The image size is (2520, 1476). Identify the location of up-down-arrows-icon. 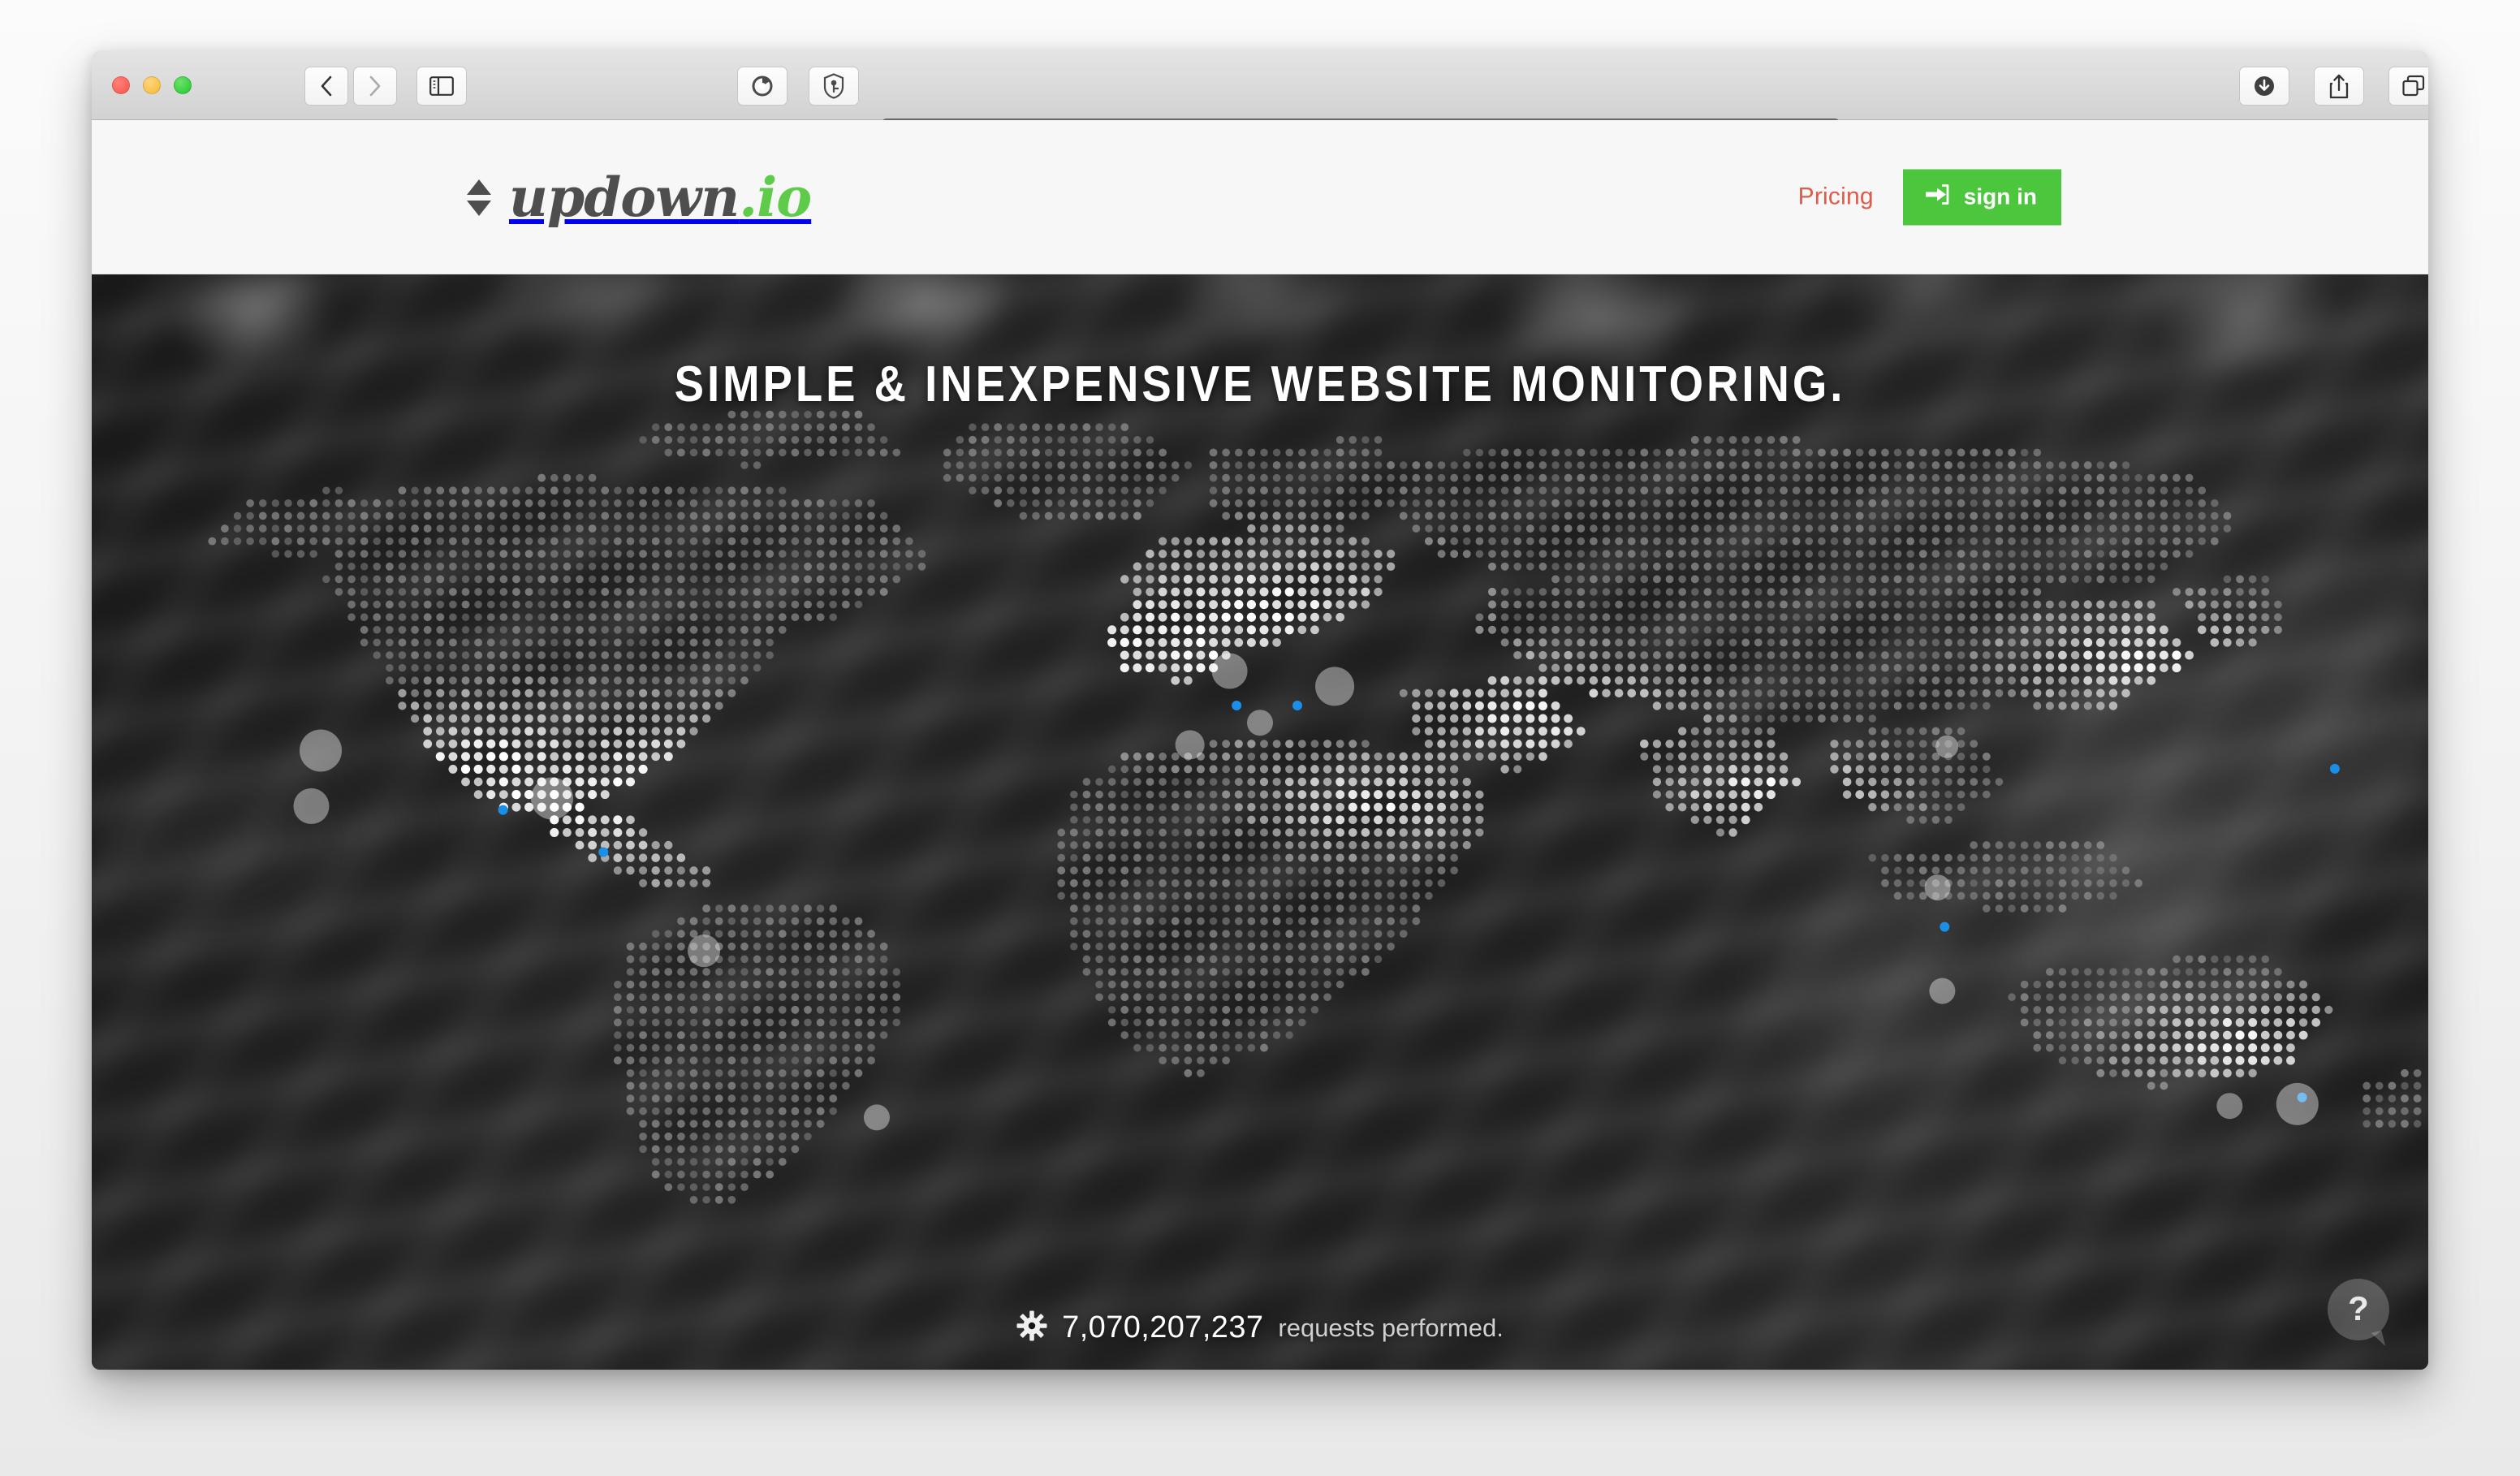
(479, 197).